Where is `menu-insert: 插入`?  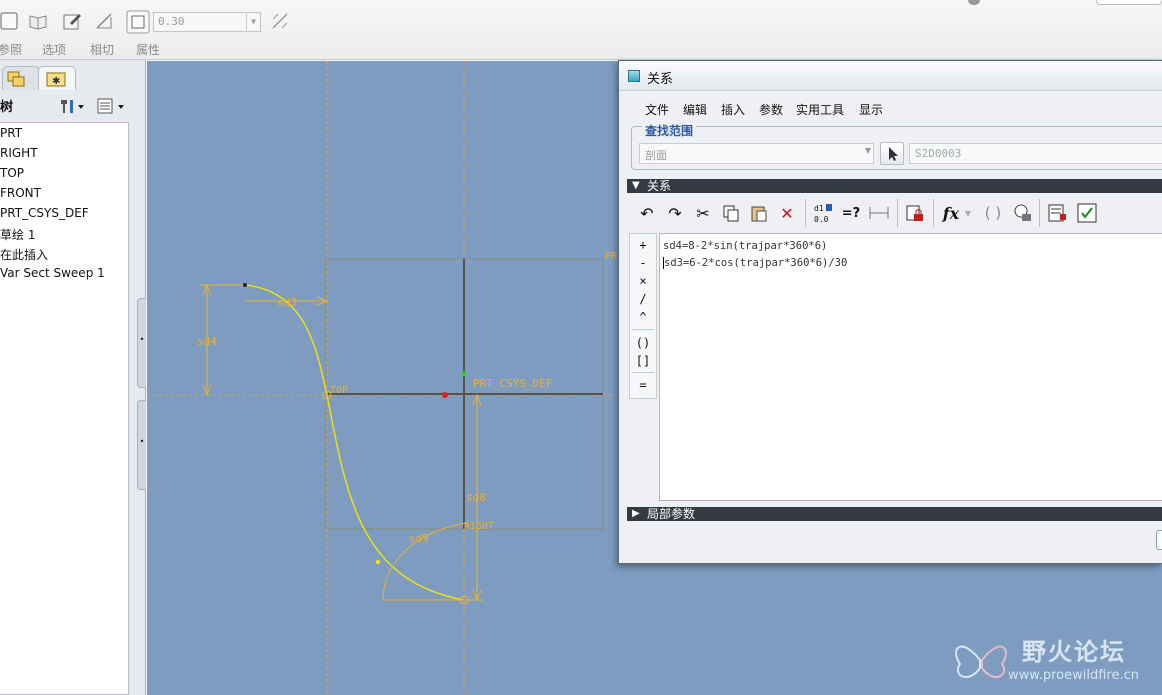 menu-insert: 插入 is located at coordinates (733, 109).